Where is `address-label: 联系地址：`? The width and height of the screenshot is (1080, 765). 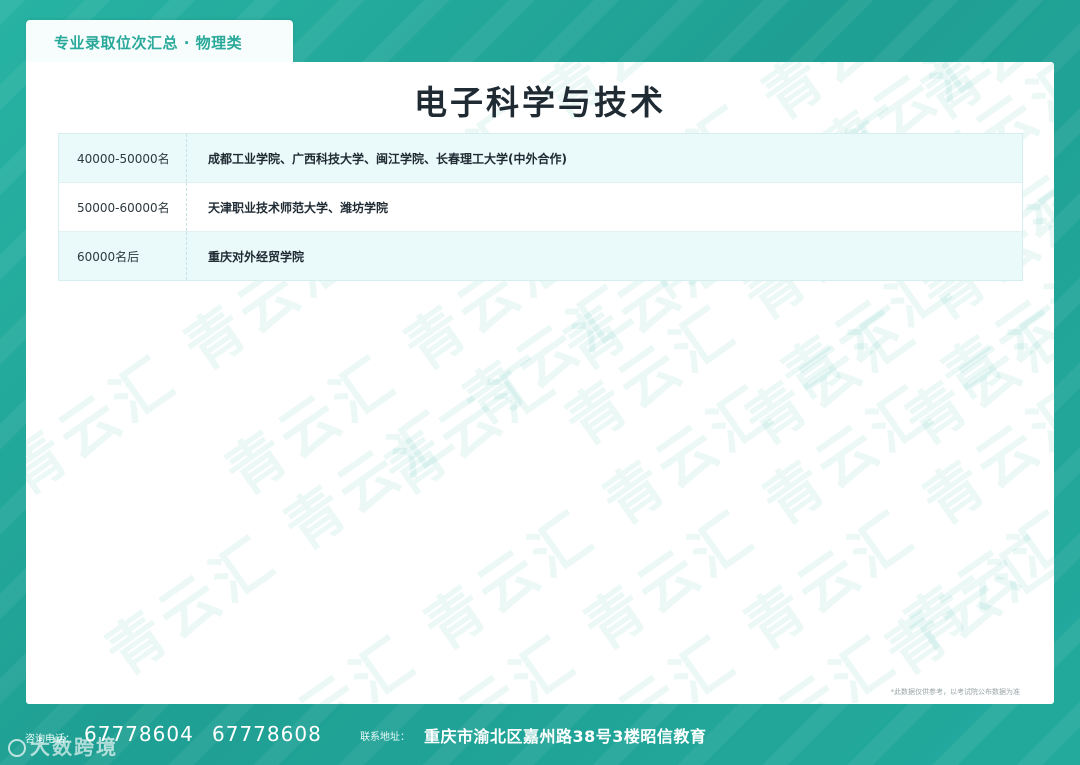 address-label: 联系地址： is located at coordinates (385, 737).